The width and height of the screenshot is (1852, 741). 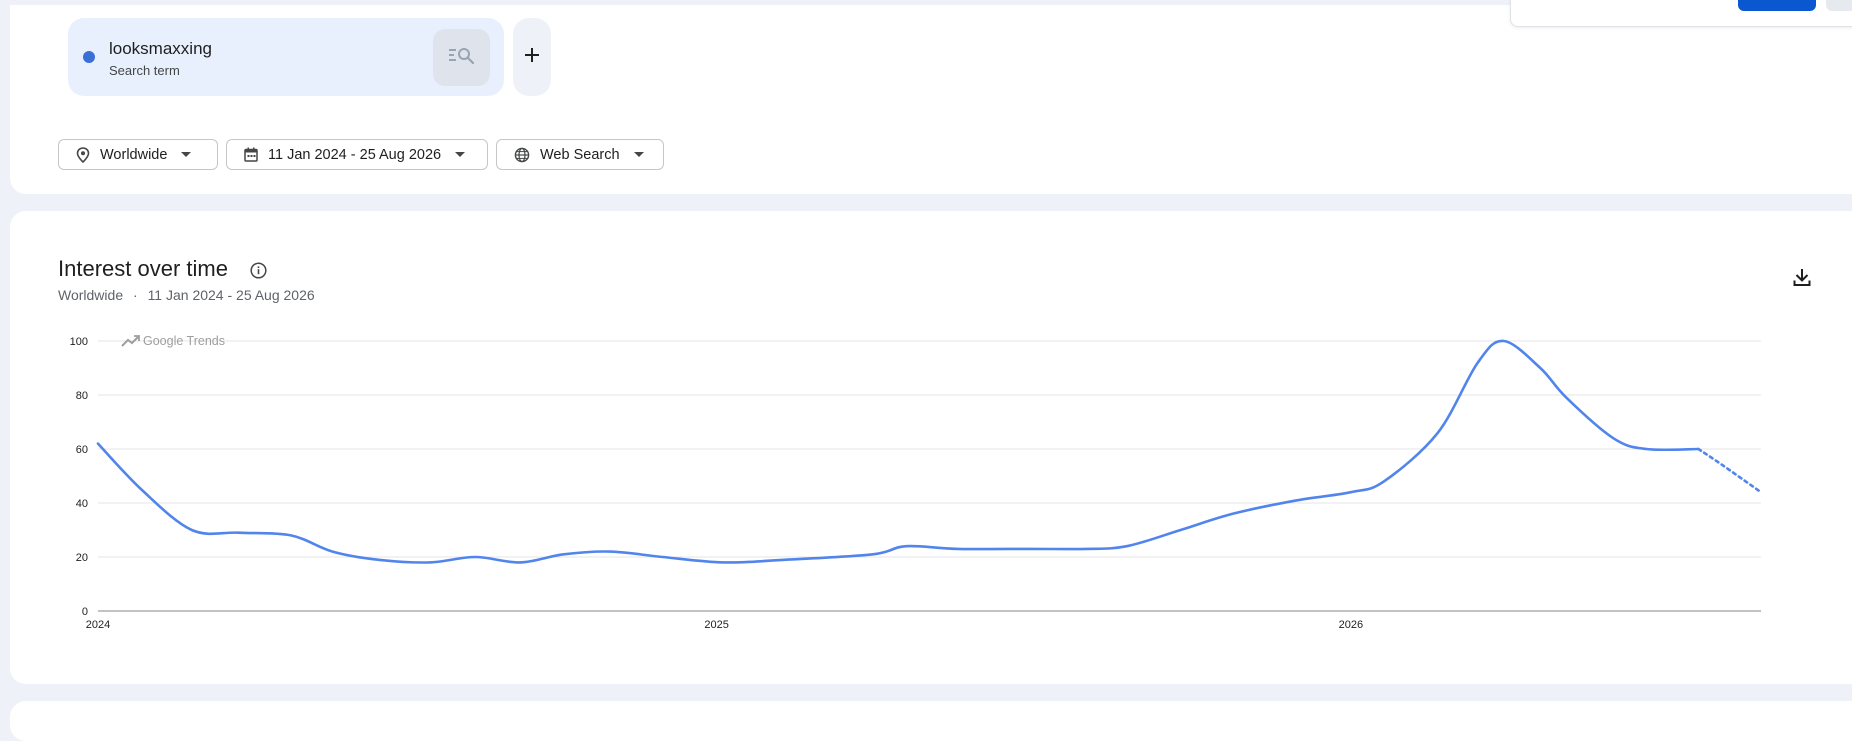 I want to click on x-tick-label: 2024, so click(x=98, y=625).